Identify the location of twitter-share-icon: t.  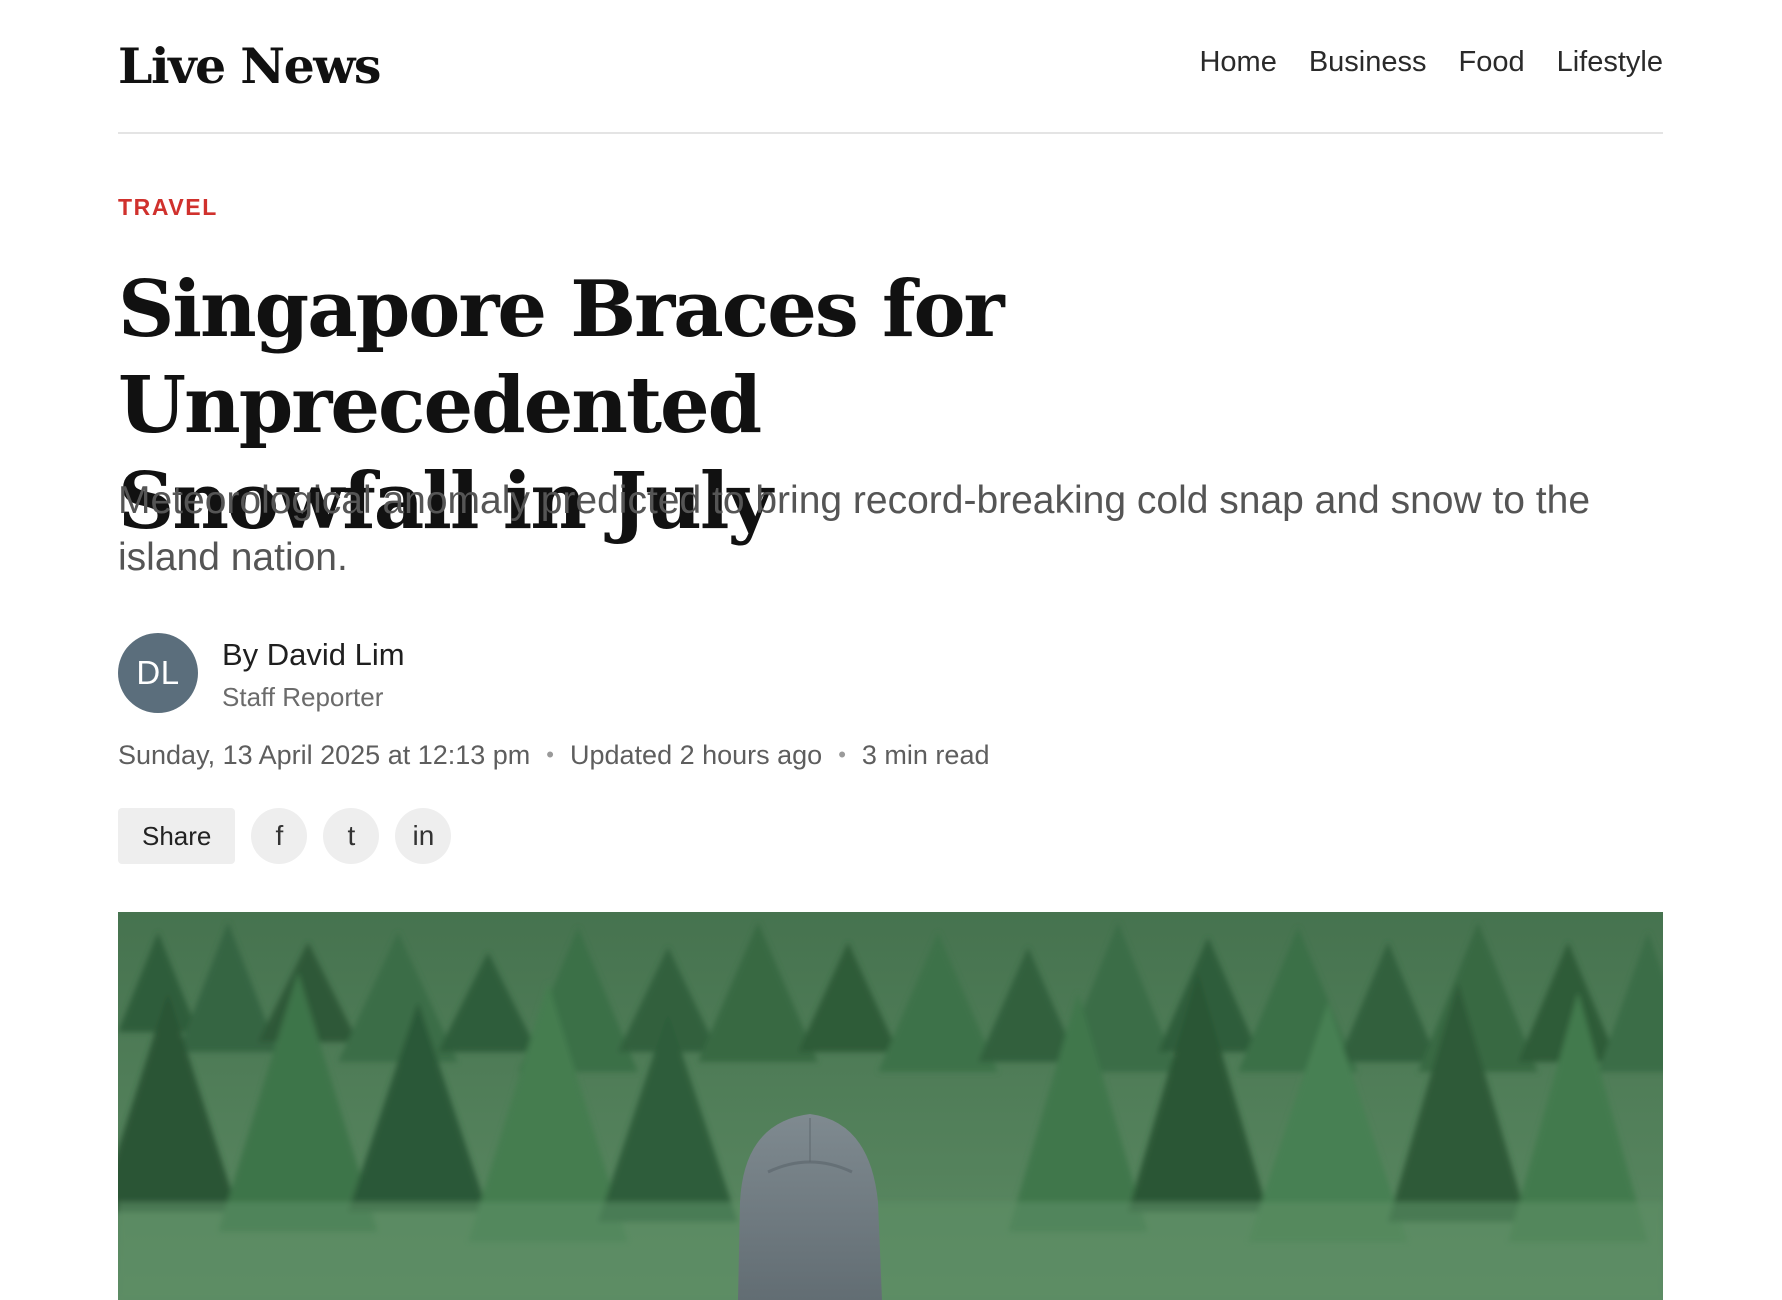
(351, 836).